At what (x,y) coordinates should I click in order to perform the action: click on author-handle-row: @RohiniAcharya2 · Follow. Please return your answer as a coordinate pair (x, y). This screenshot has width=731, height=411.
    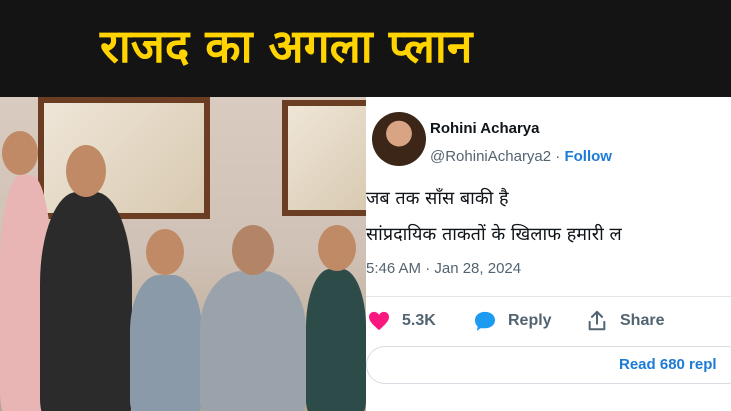
    Looking at the image, I should click on (521, 156).